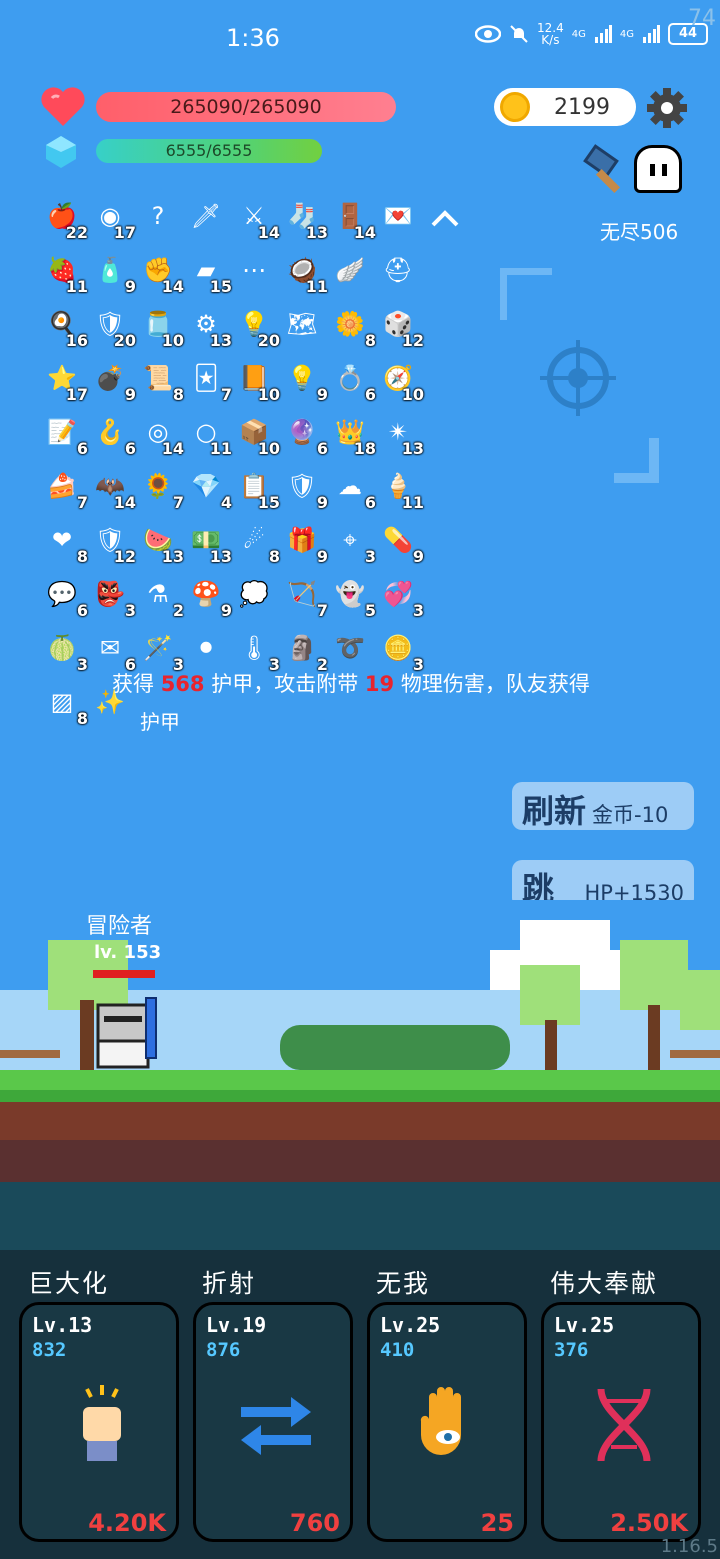 The width and height of the screenshot is (720, 1559). What do you see at coordinates (112, 380) in the screenshot?
I see `item-grenade: 💣 9` at bounding box center [112, 380].